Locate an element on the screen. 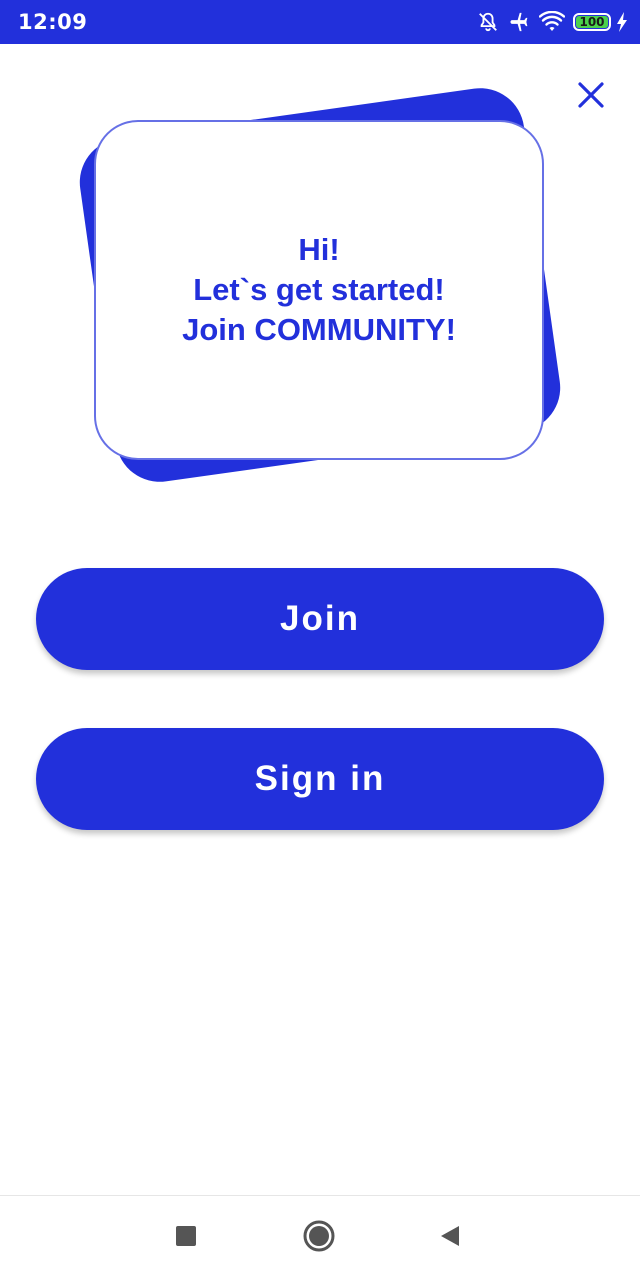 This screenshot has height=1280, width=640. battery-level: 100 is located at coordinates (592, 22).